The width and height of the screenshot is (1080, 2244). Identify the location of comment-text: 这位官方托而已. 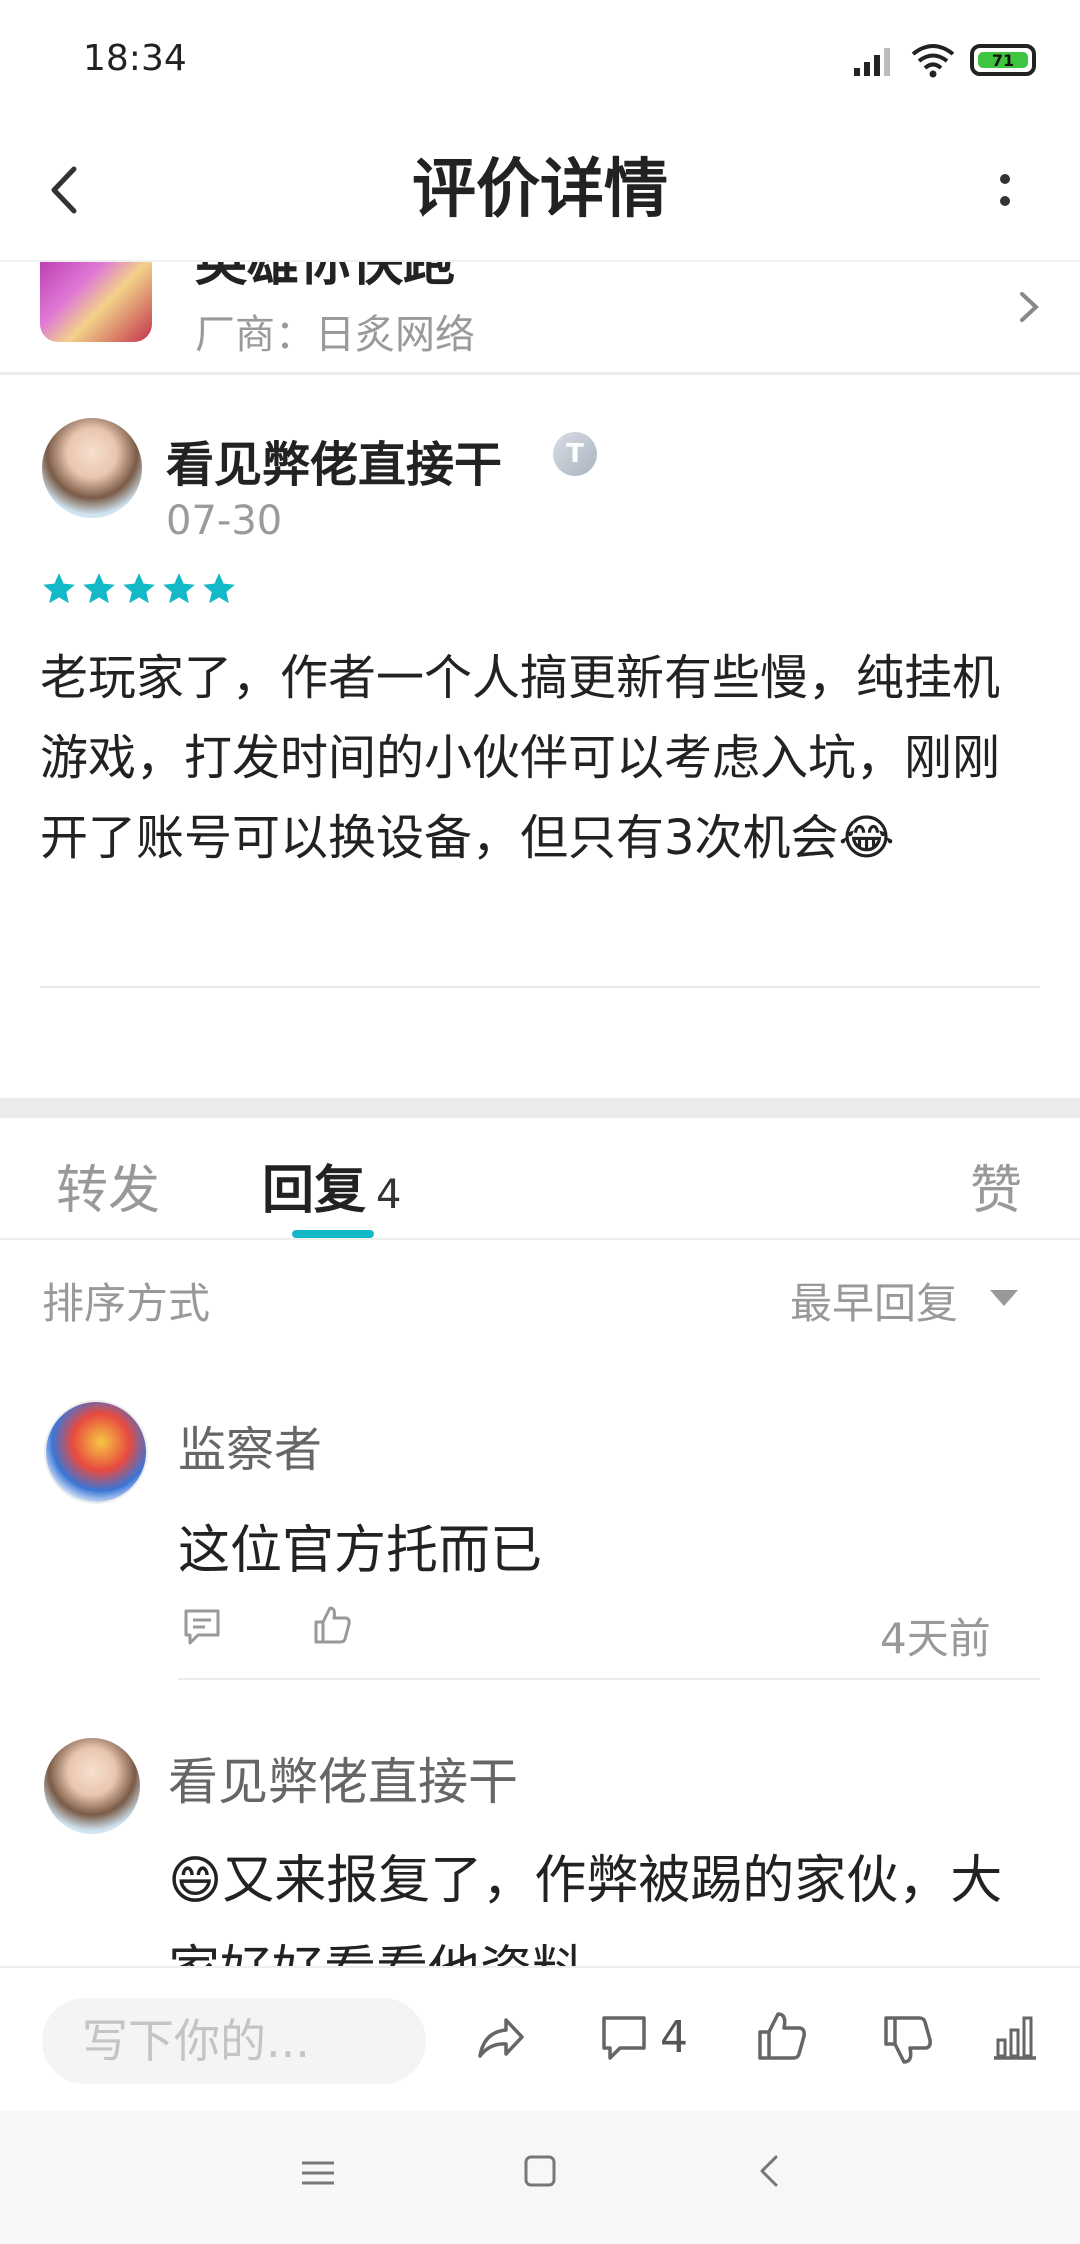
(360, 1551).